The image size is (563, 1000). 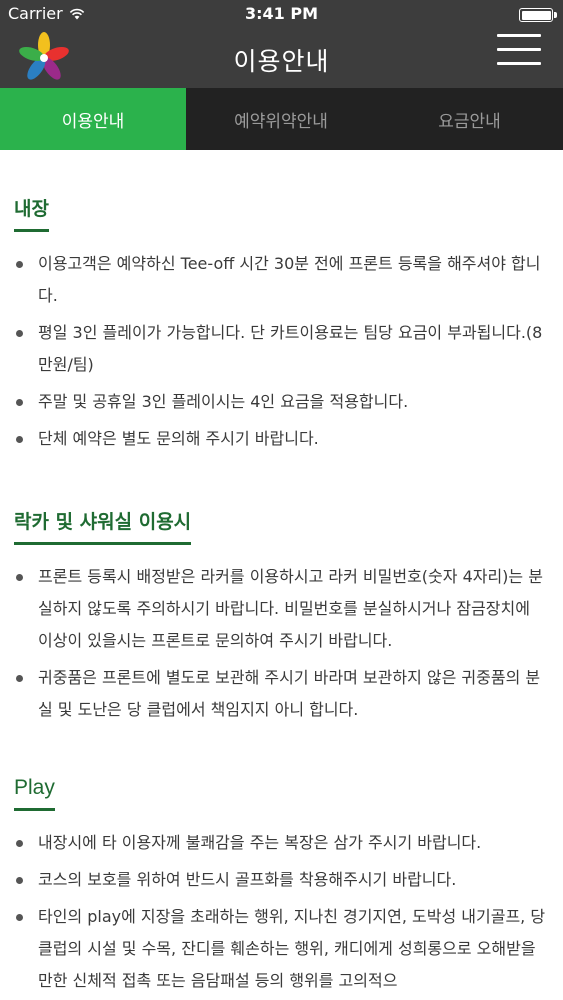 I want to click on list-item: 코스의 보호를 위하여 반드시 골프화를 착용해주시기 바랍니다., so click(x=281, y=880).